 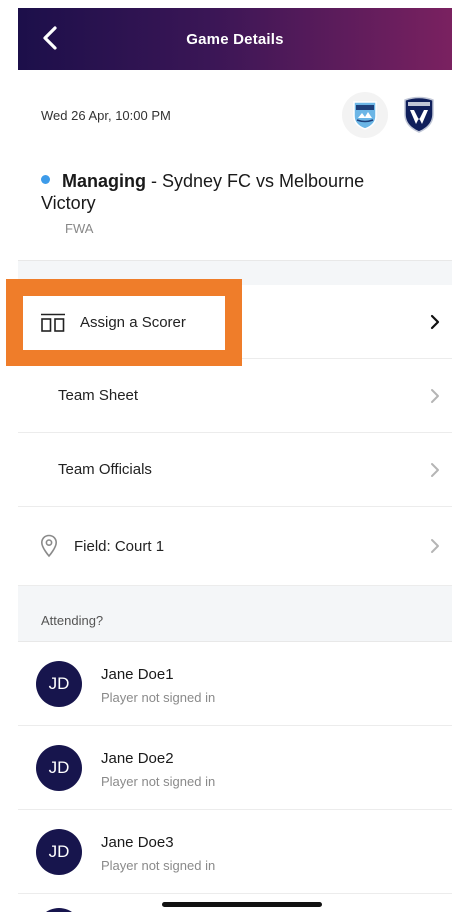 What do you see at coordinates (137, 674) in the screenshot?
I see `player-name: Jane Doe1` at bounding box center [137, 674].